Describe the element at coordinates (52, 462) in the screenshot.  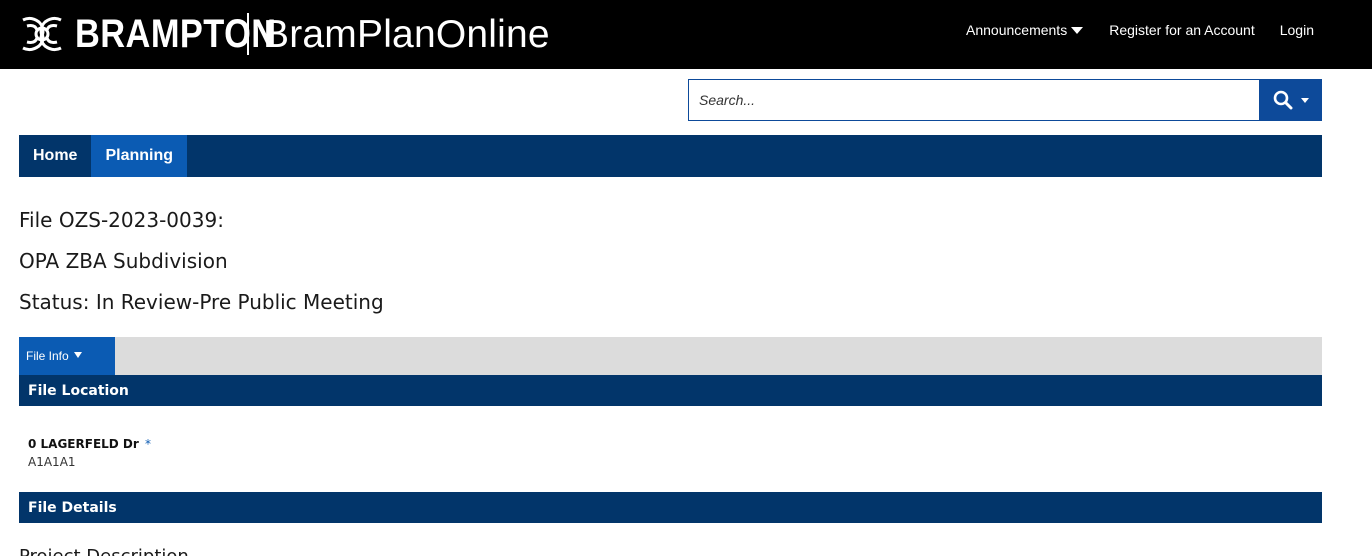
I see `location-postal-code: A1A1A1` at that location.